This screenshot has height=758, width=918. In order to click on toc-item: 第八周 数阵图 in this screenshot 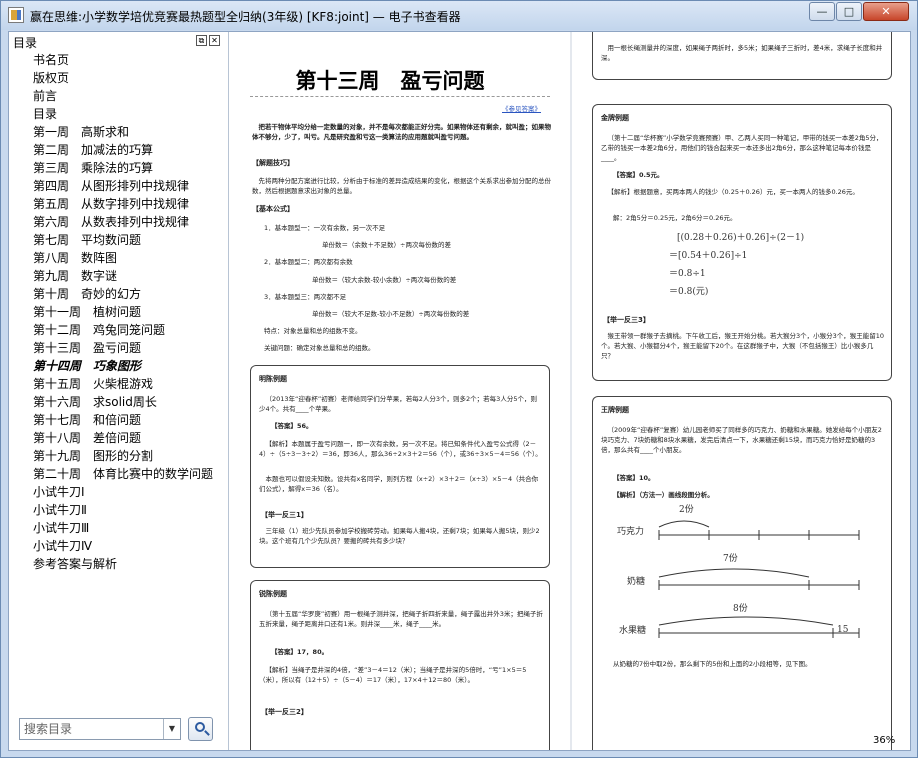, I will do `click(130, 258)`.